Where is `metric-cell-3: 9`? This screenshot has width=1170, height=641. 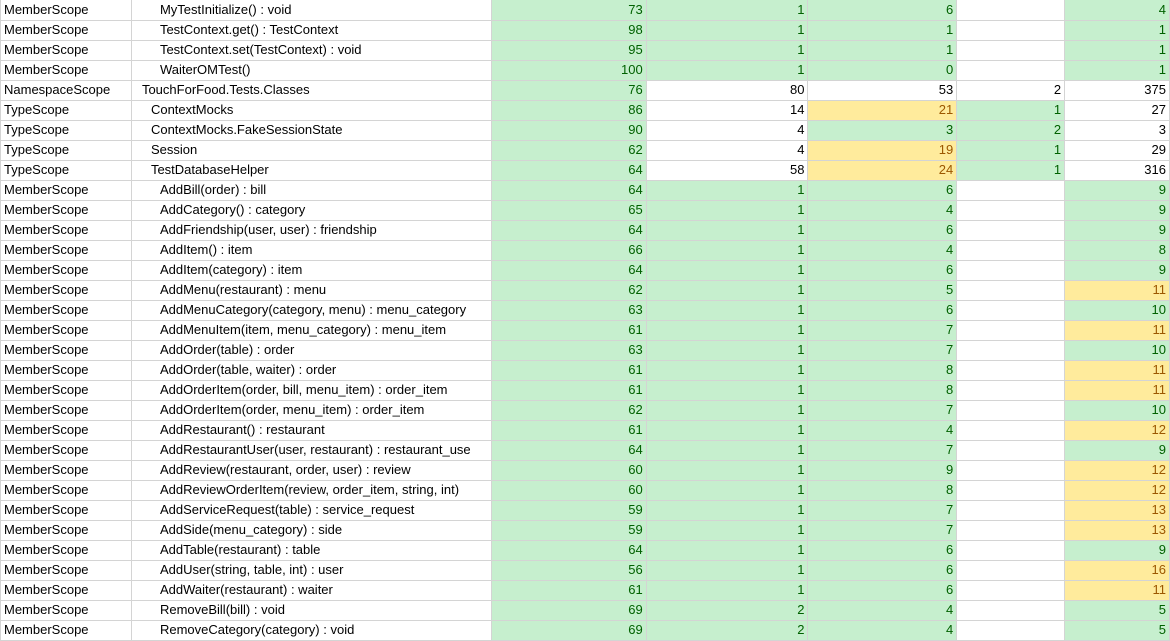 metric-cell-3: 9 is located at coordinates (882, 470).